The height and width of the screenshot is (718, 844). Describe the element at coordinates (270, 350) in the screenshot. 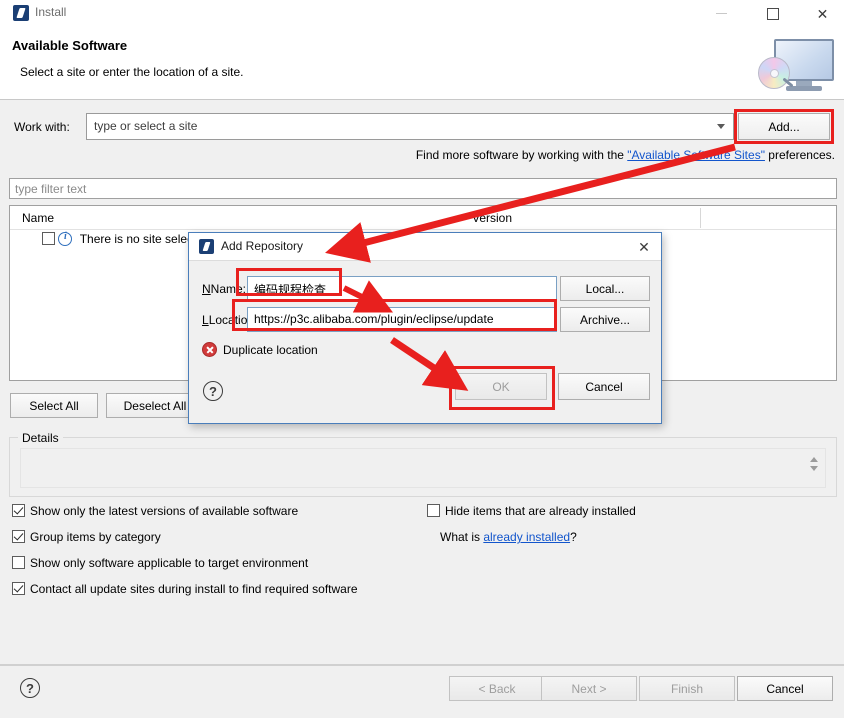

I see `error-message: Duplicate location` at that location.